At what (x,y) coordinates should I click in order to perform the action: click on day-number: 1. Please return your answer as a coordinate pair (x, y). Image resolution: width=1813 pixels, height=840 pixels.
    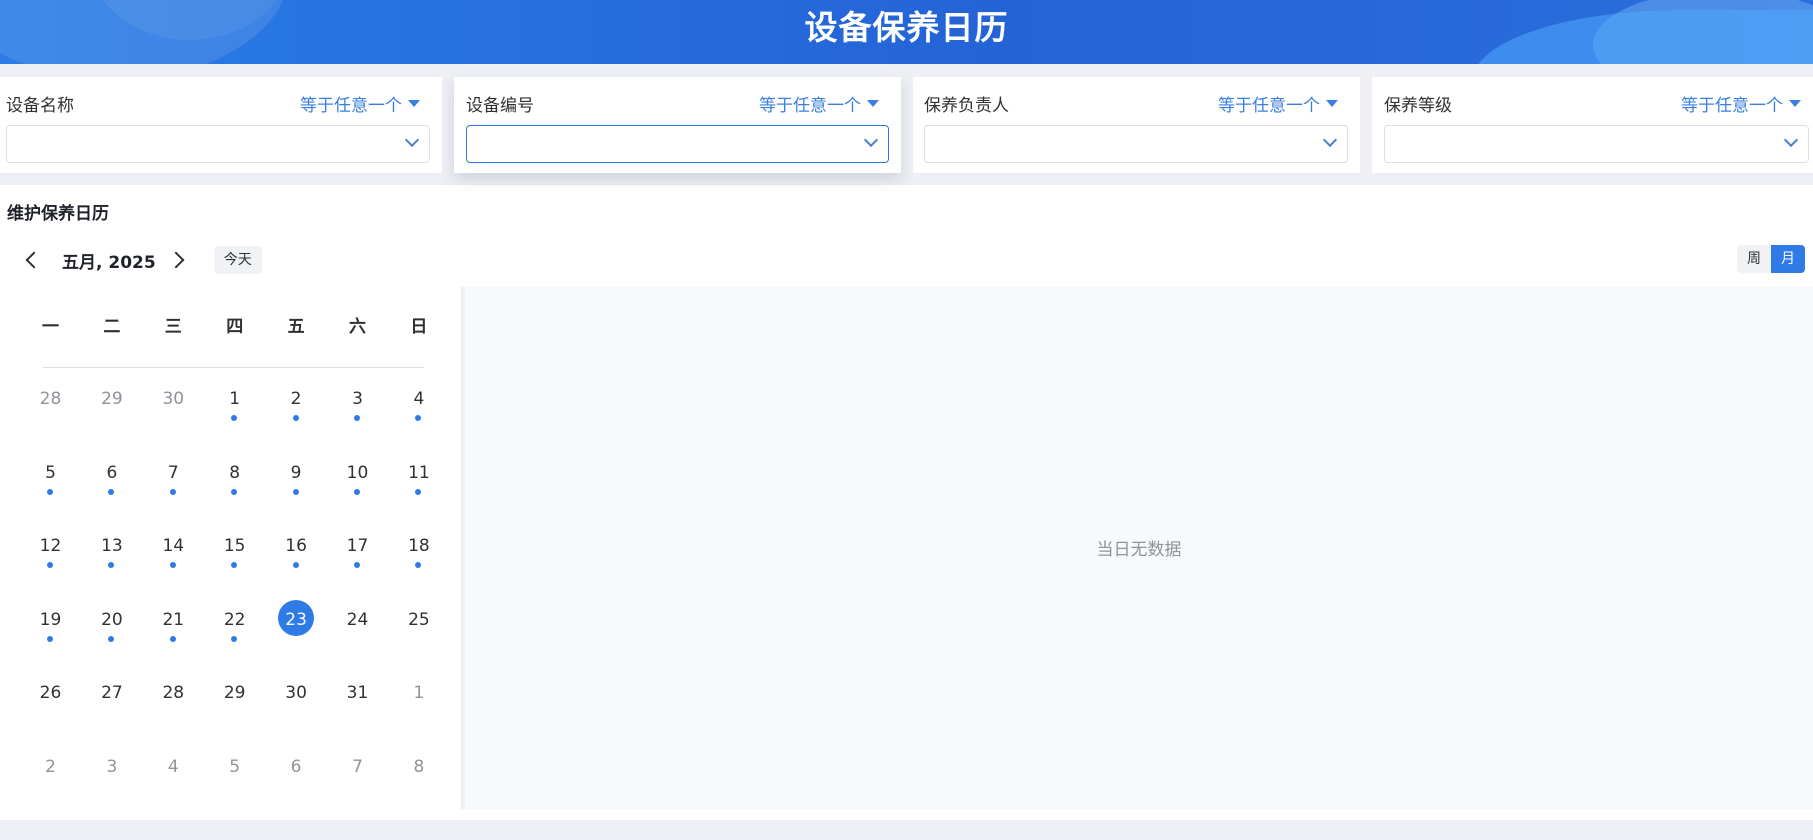
    Looking at the image, I should click on (235, 399).